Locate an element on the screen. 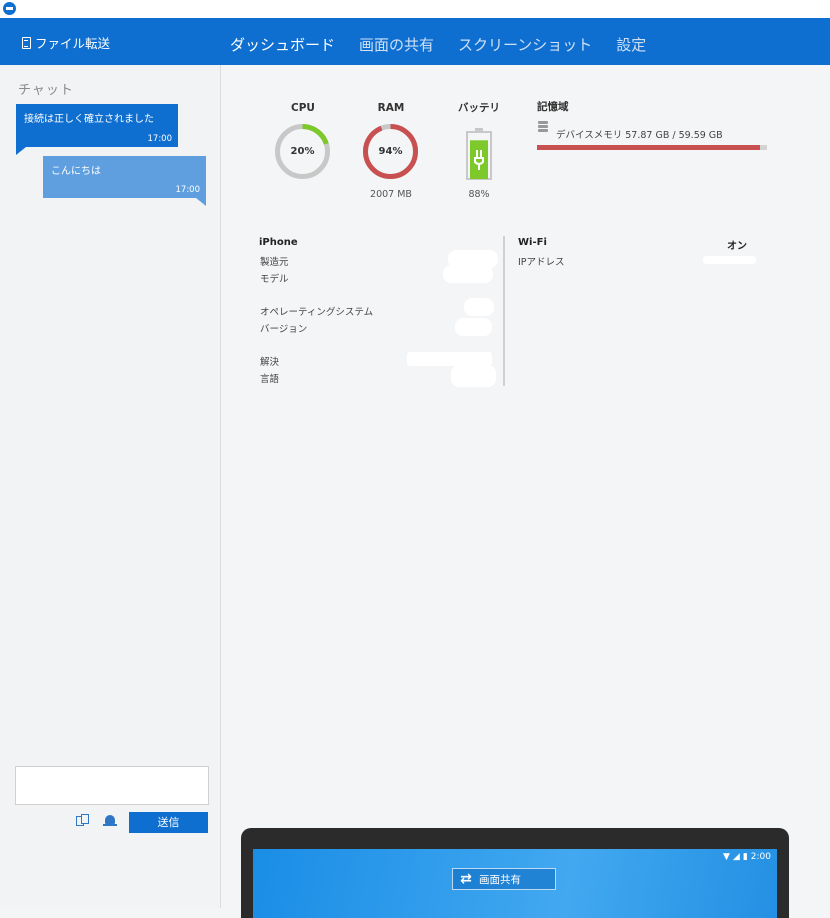  battery-level-fill is located at coordinates (479, 159).